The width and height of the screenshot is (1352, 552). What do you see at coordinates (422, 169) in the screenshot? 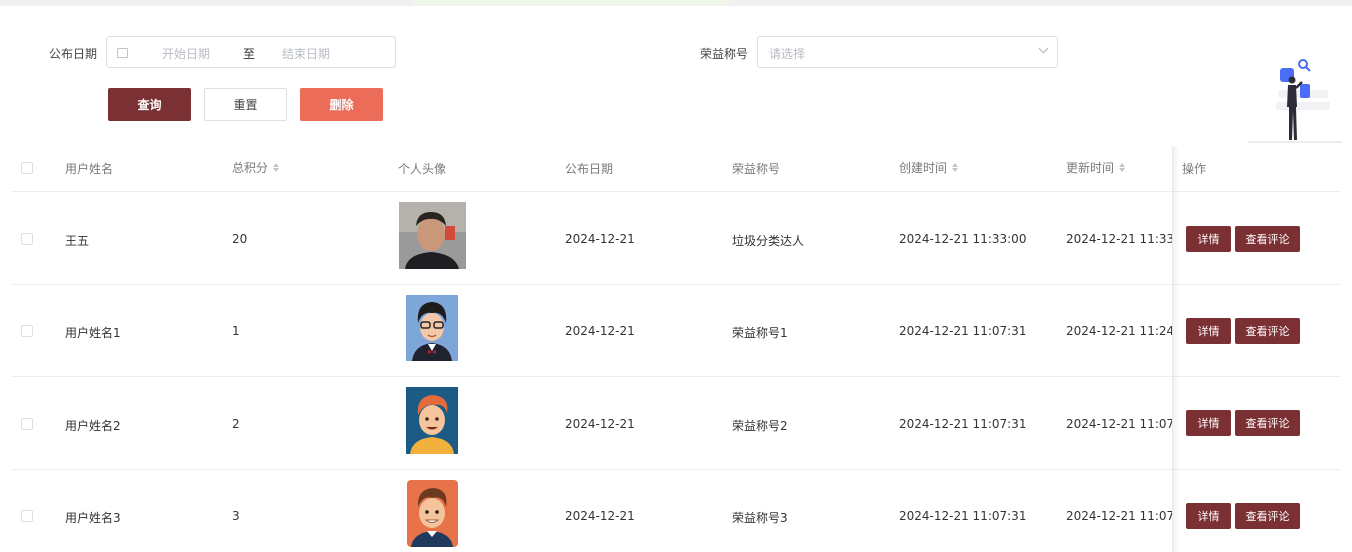
I see `column-header-avatar: 个人头像` at bounding box center [422, 169].